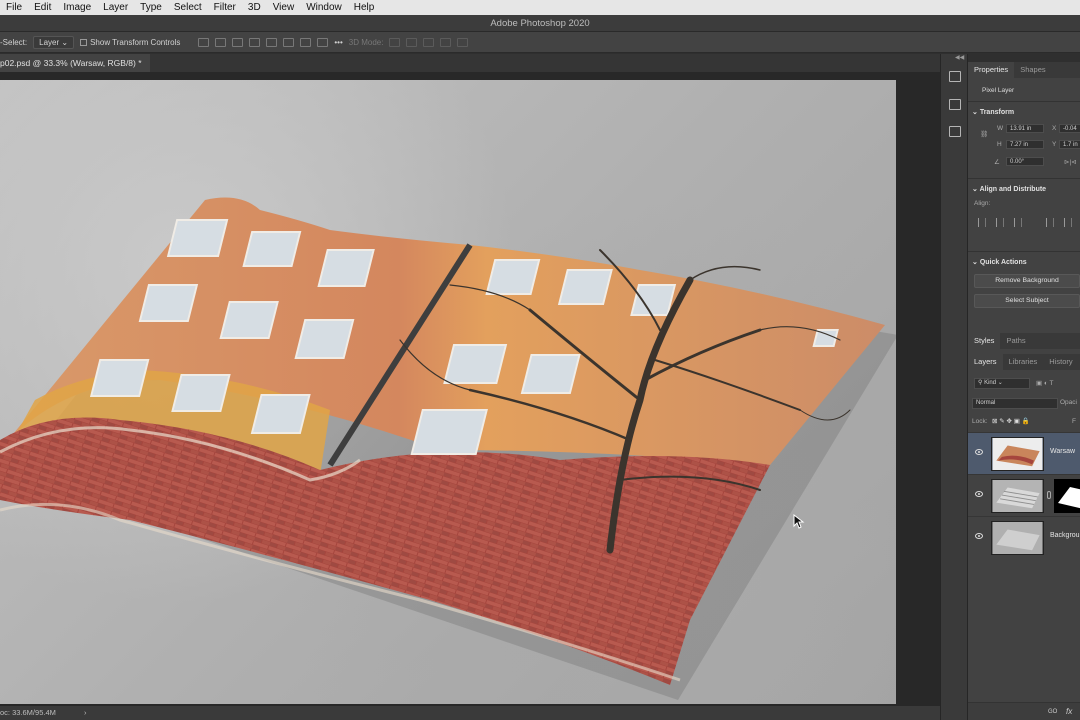  I want to click on menu-edit: Edit, so click(42, 7).